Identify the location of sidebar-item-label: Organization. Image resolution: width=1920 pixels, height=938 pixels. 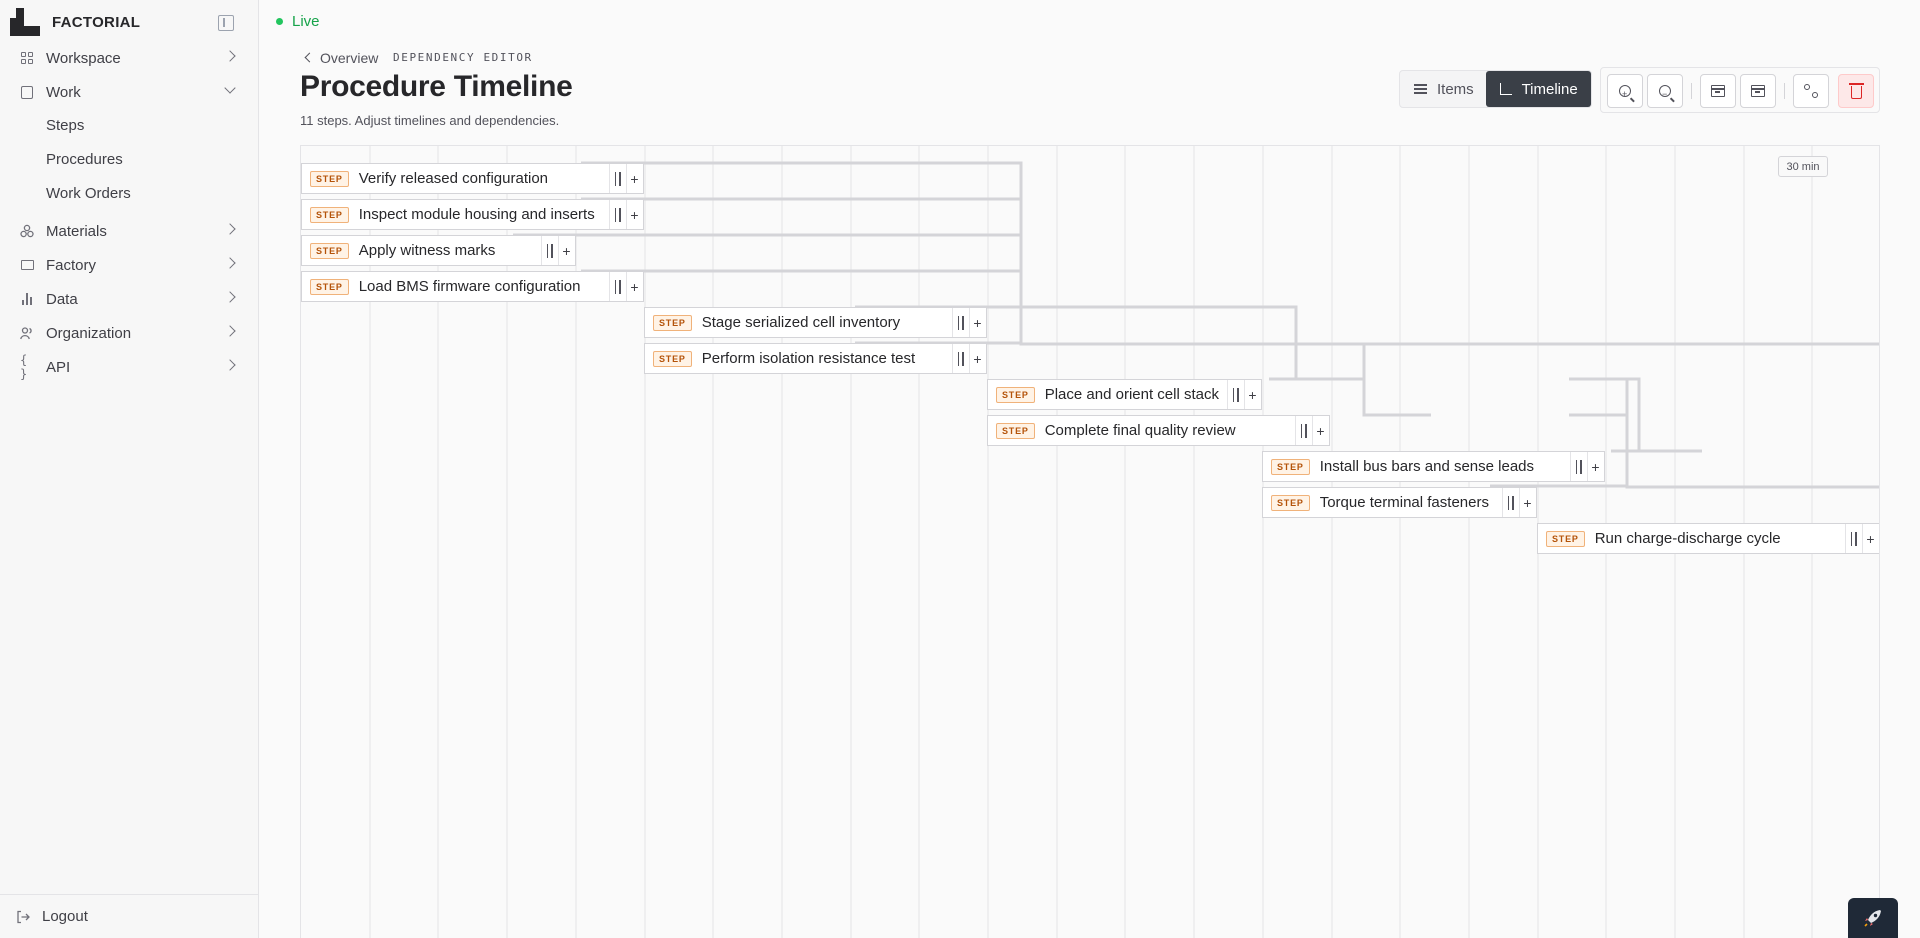
(89, 333).